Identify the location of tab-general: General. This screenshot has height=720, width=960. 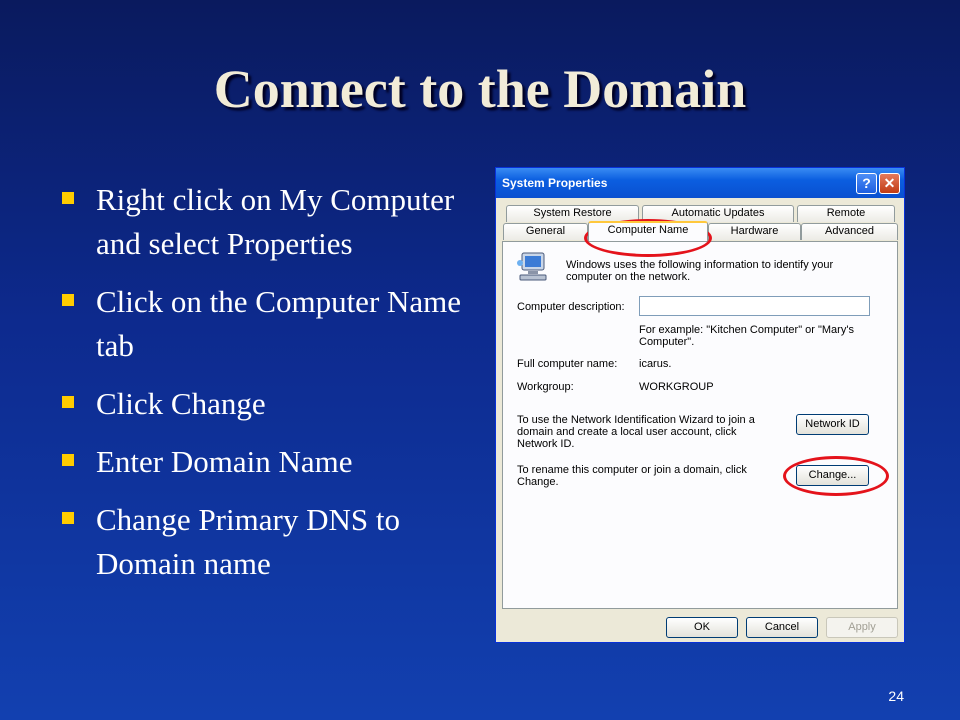
(545, 231).